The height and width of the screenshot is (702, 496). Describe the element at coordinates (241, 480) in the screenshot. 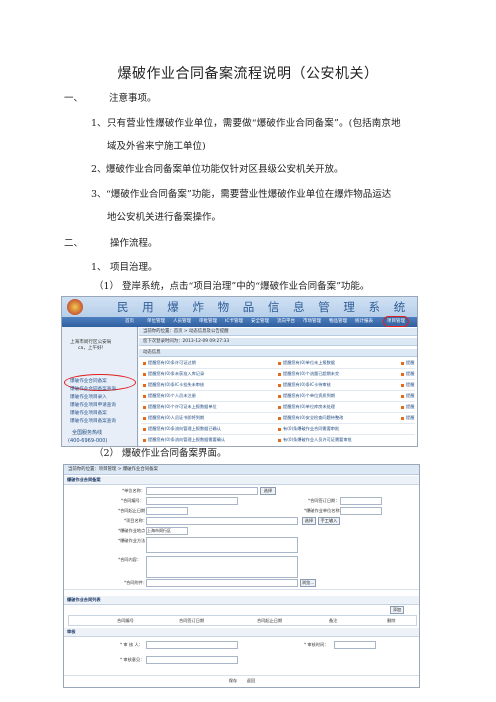

I see `form-section-title: 爆破作业合同备案` at that location.